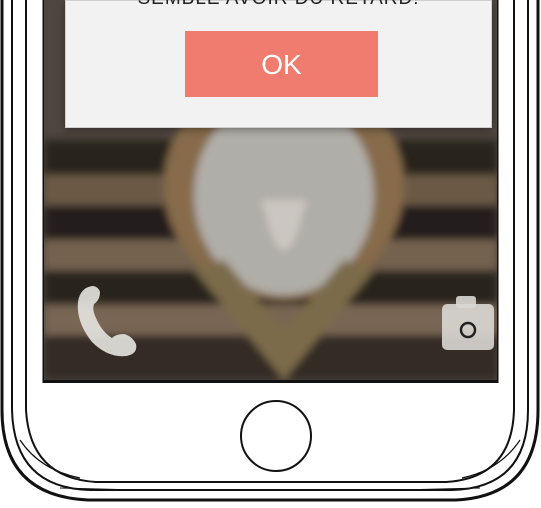  I want to click on home-button, so click(276, 436).